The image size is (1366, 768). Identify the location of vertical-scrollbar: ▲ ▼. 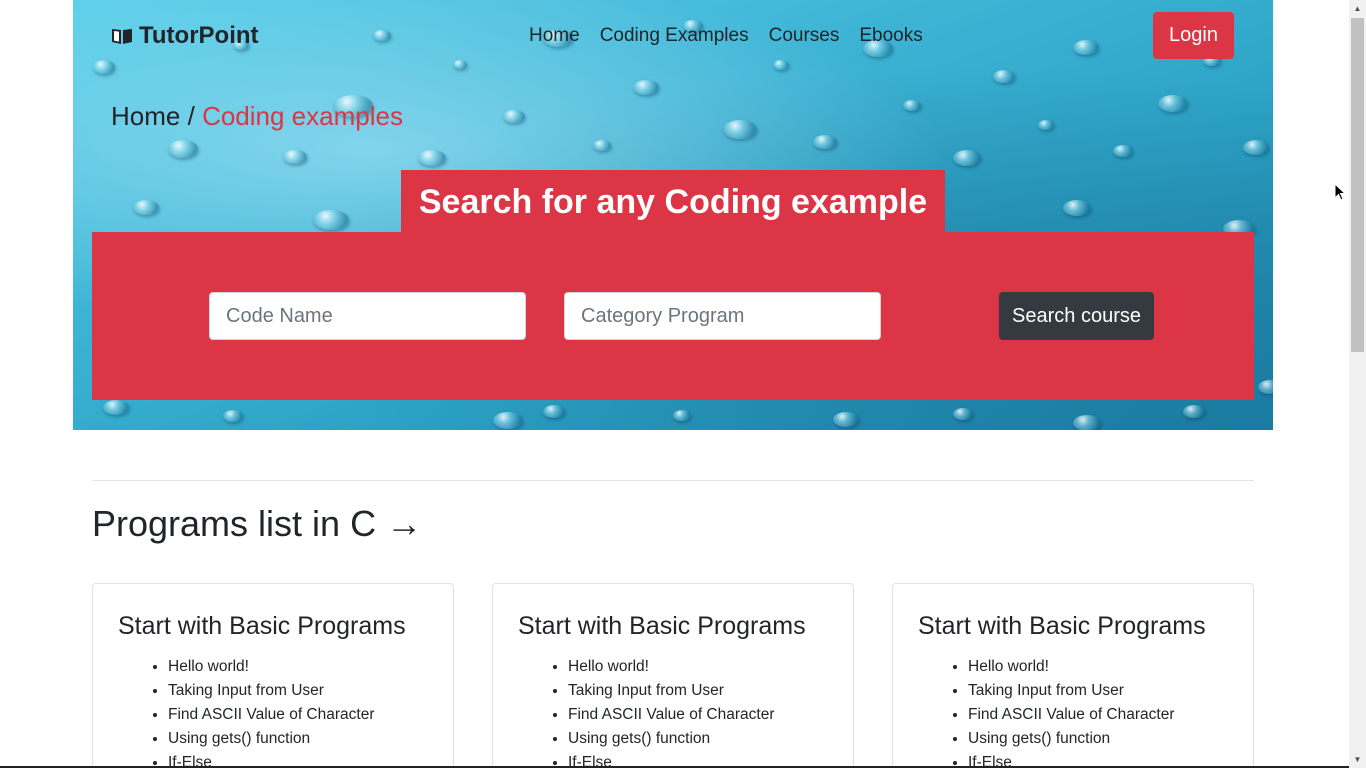
(1357, 384).